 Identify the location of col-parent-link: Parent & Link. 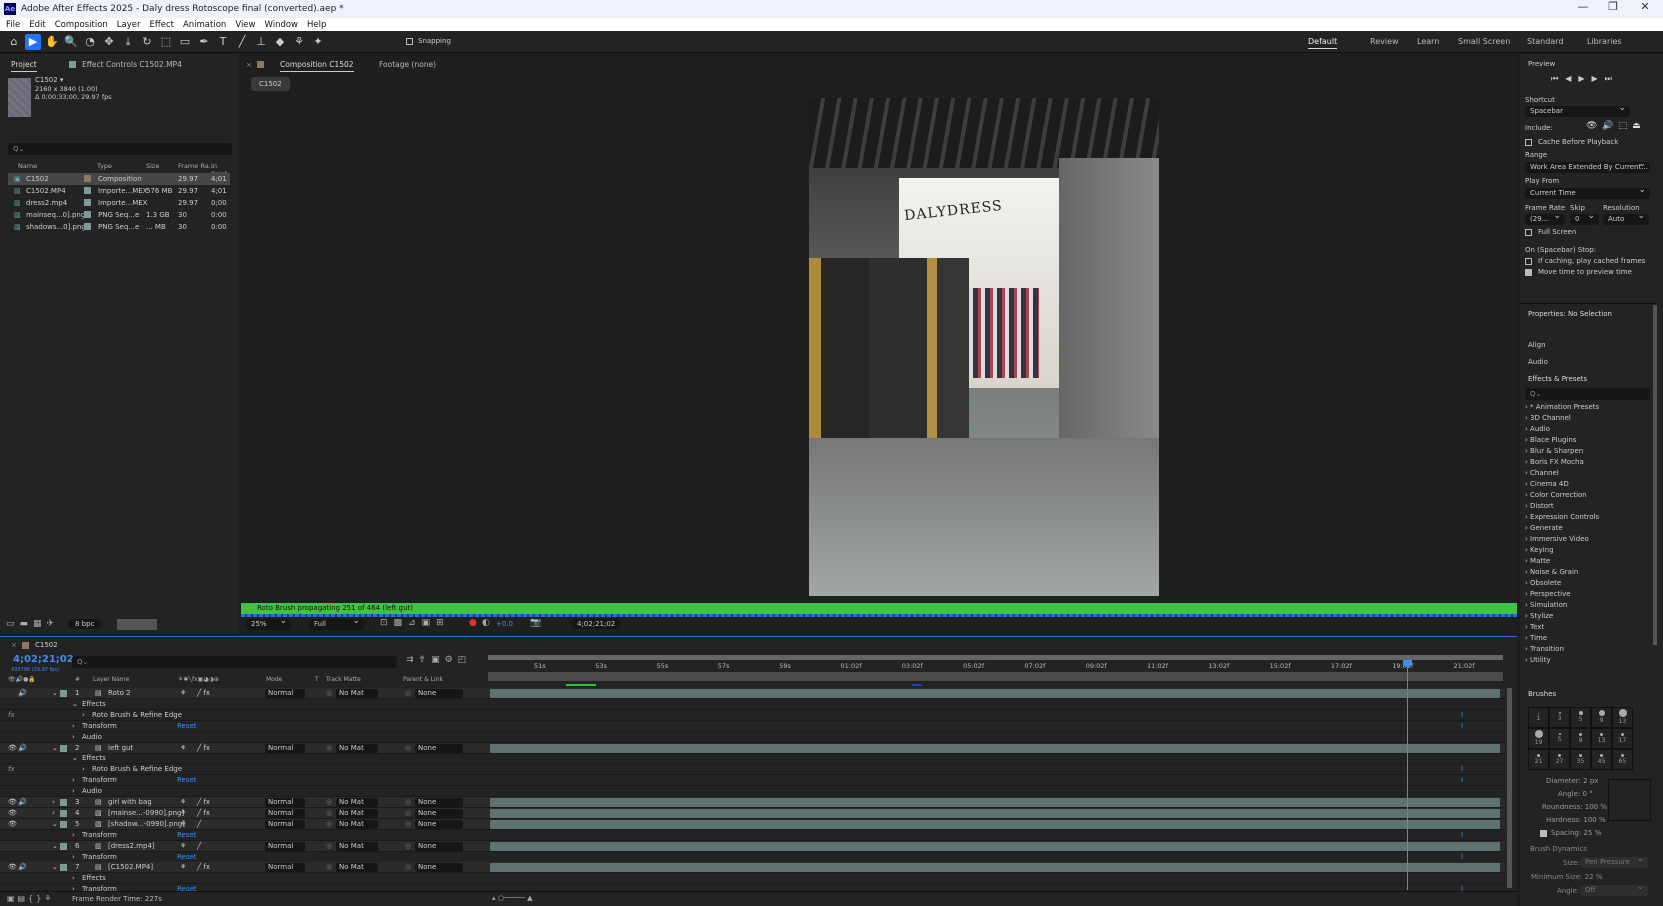
(423, 679).